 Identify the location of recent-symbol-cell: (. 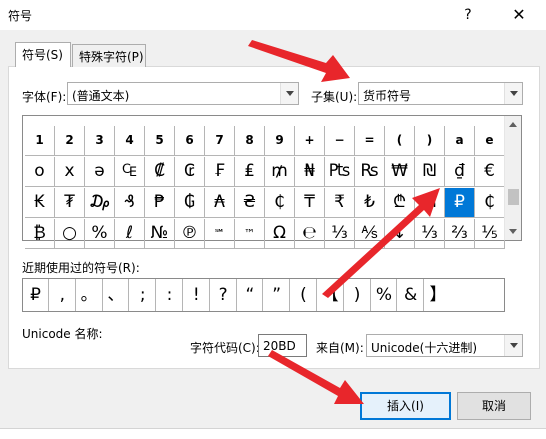
(304, 295).